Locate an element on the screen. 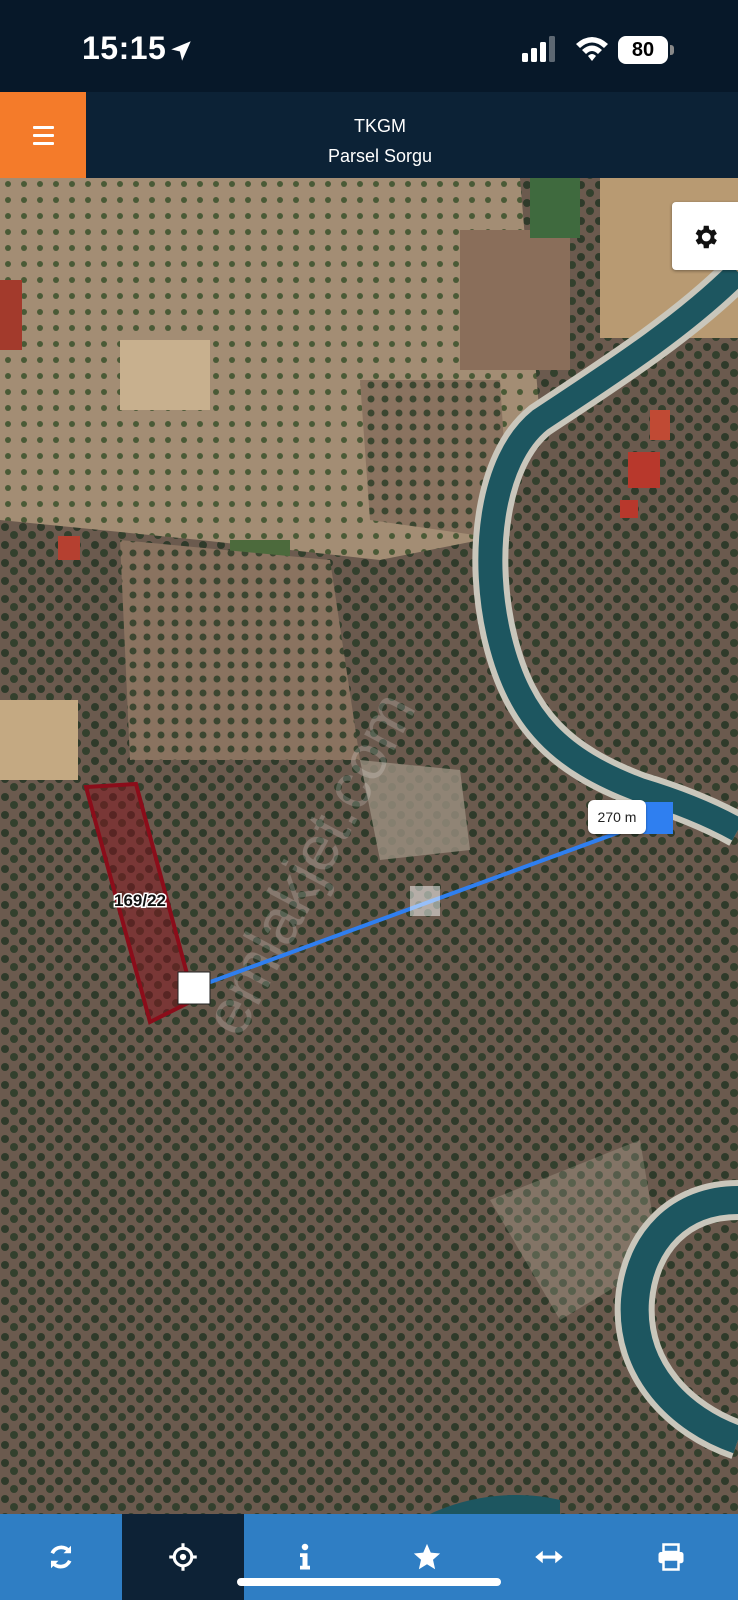 This screenshot has width=738, height=1600. measure-icon is located at coordinates (549, 1557).